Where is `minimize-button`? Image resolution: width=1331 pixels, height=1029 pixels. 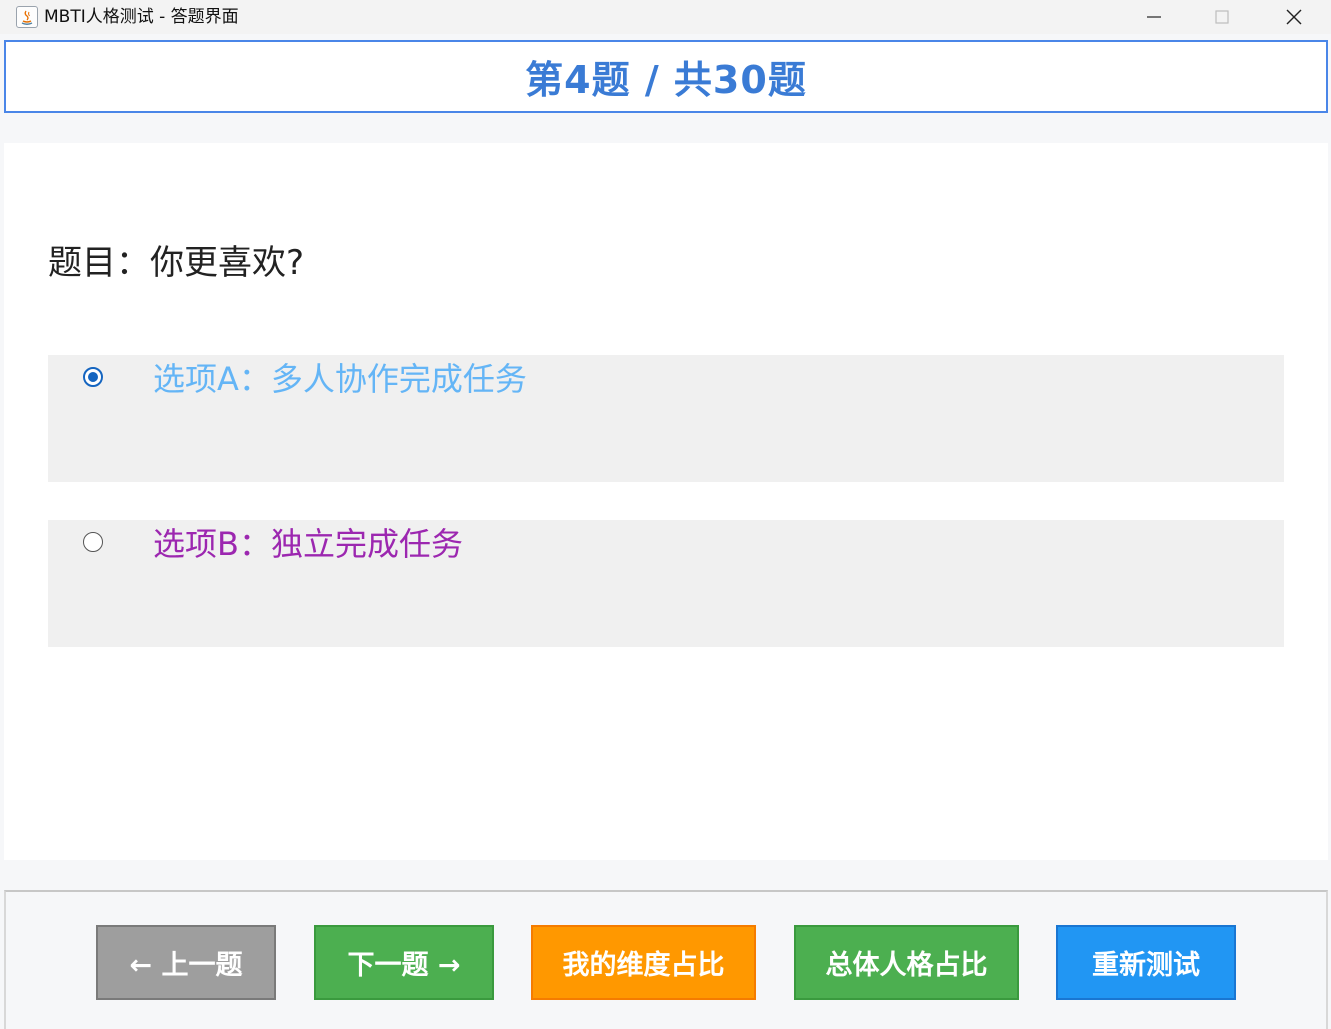
minimize-button is located at coordinates (1154, 17).